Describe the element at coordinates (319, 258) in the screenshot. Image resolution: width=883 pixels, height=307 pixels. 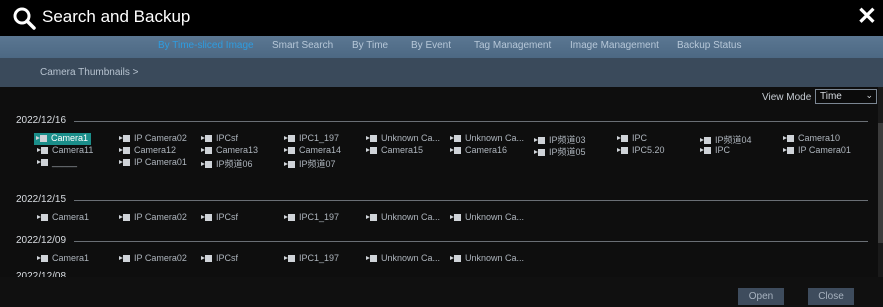
I see `camera-name: IPC1_197` at that location.